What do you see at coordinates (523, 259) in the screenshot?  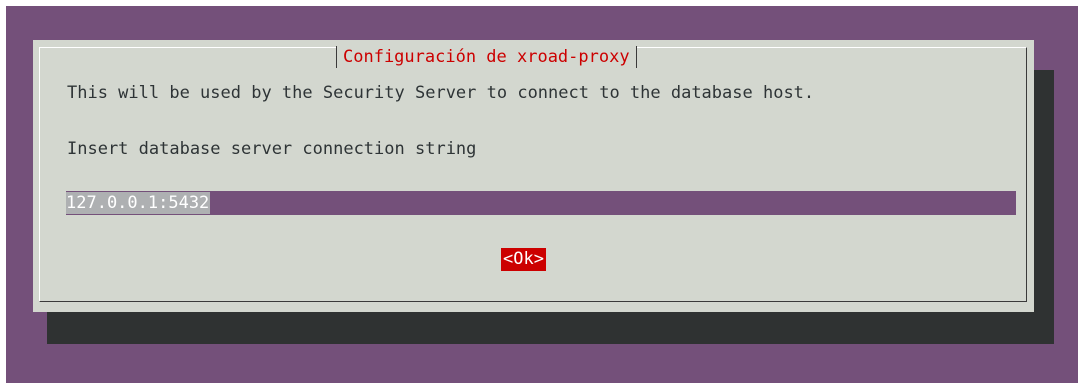 I see `ok-button: <Ok>` at bounding box center [523, 259].